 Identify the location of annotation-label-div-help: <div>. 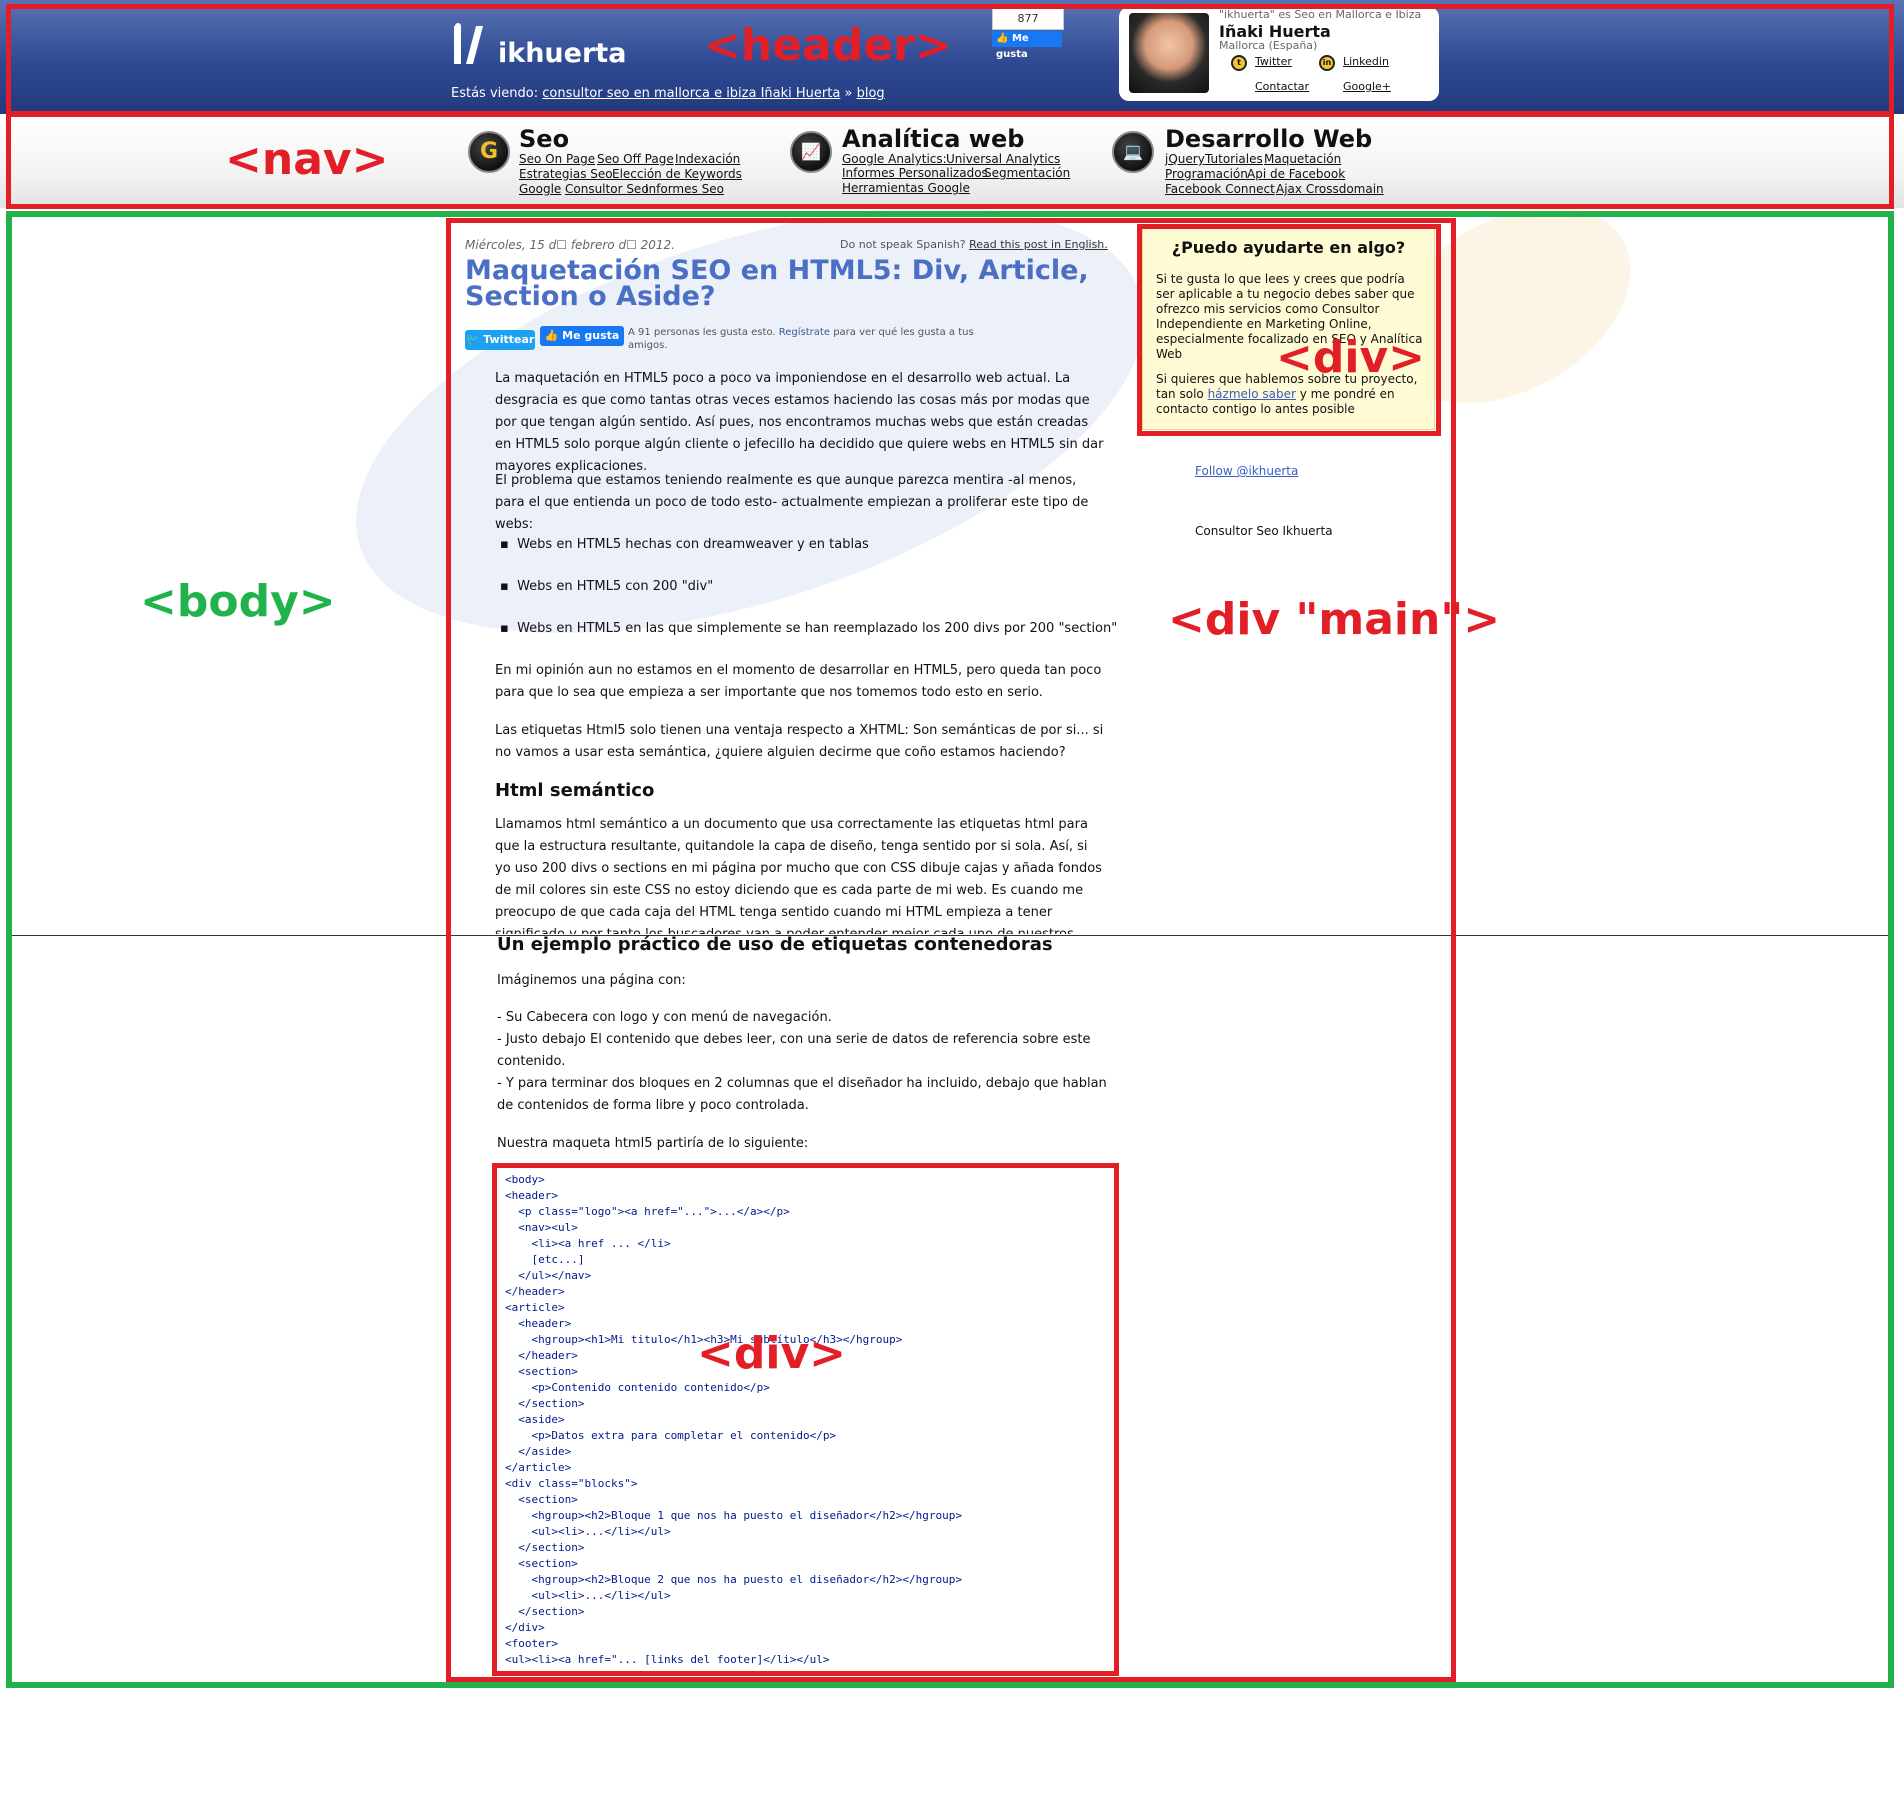
(1350, 357).